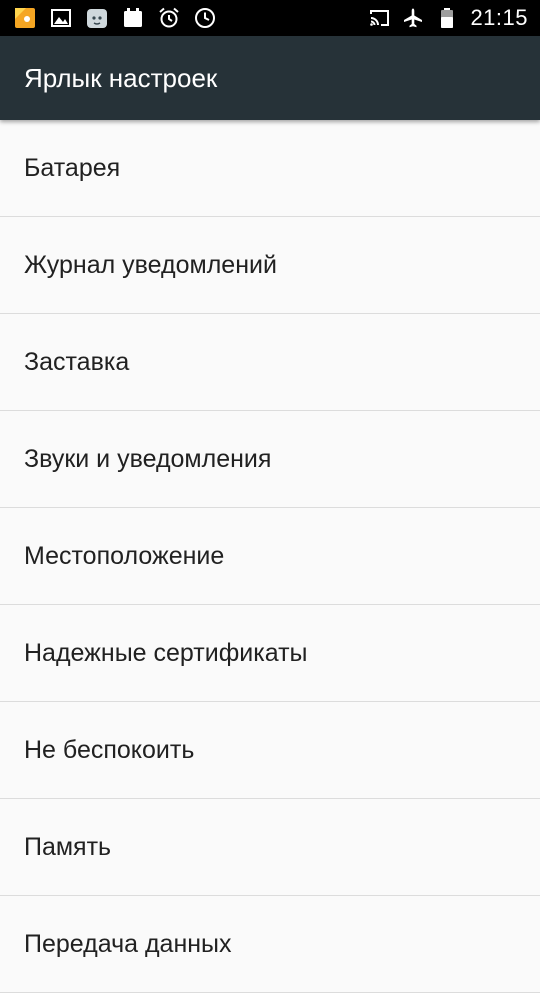  I want to click on status-time: 21:15, so click(499, 17).